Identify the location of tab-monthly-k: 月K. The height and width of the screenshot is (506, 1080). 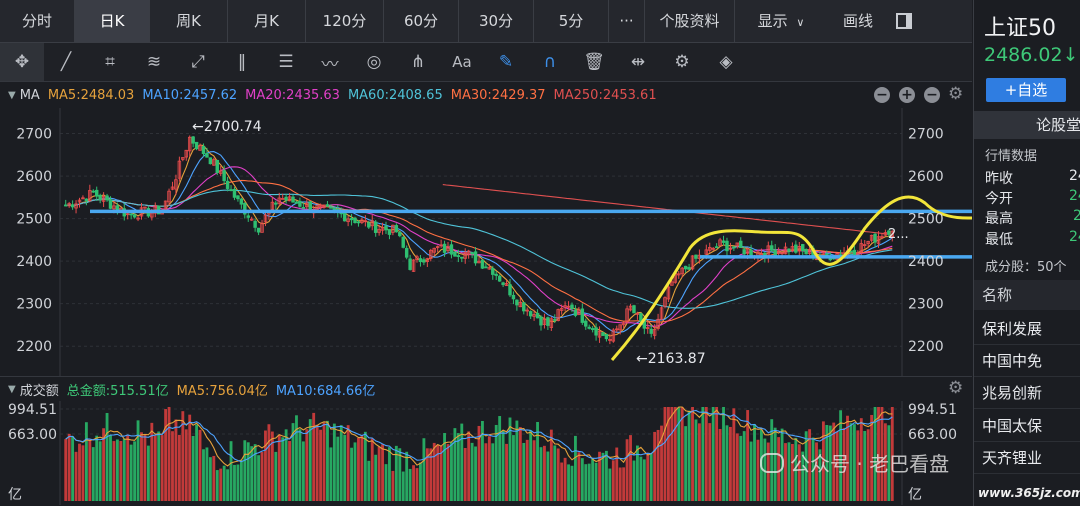
(267, 21).